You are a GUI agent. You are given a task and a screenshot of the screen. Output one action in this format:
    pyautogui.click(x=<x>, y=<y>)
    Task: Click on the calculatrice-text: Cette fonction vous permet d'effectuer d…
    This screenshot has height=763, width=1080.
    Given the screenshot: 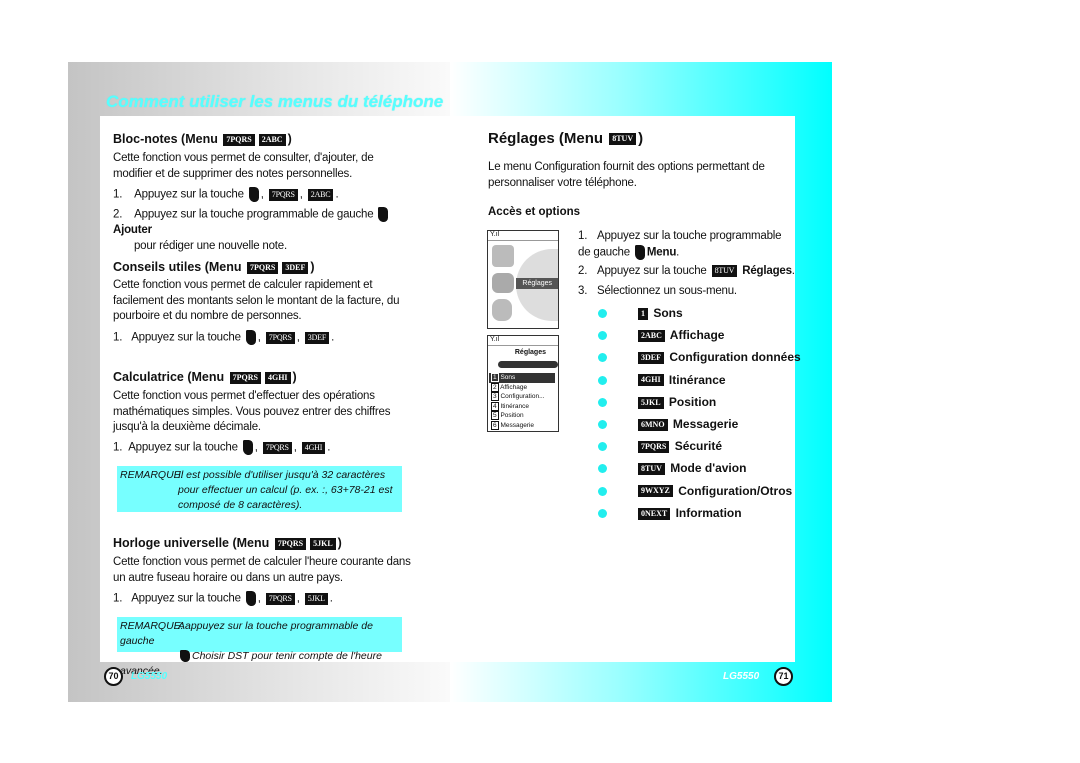 What is the action you would take?
    pyautogui.click(x=252, y=411)
    